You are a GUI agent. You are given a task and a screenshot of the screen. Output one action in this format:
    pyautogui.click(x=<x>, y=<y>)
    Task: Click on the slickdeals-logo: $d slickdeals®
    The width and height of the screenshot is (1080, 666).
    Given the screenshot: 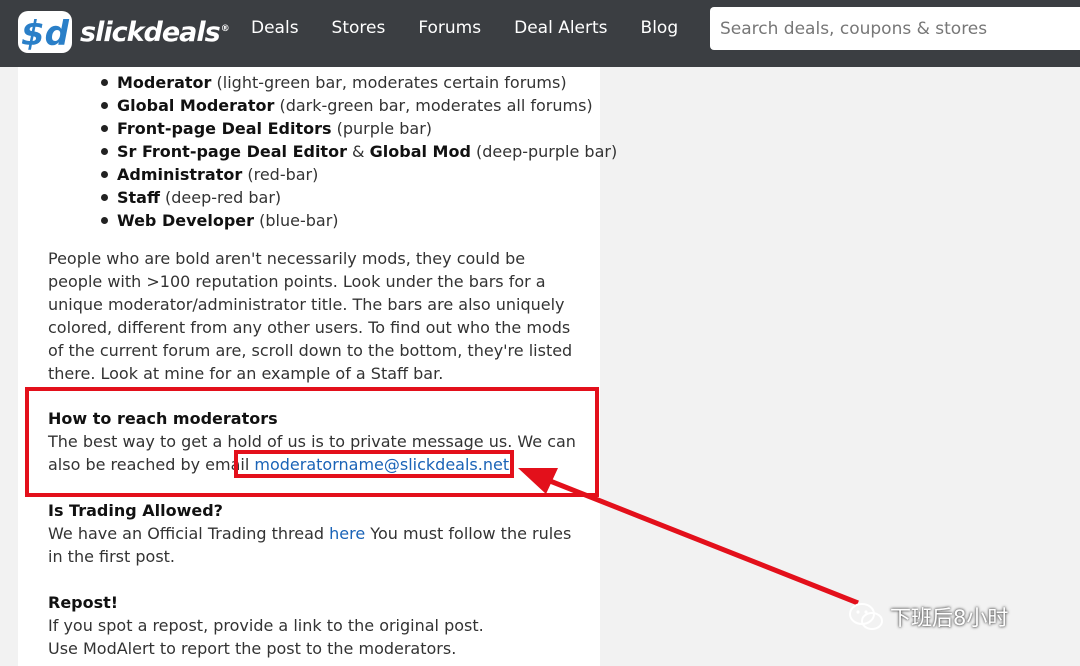 What is the action you would take?
    pyautogui.click(x=123, y=32)
    